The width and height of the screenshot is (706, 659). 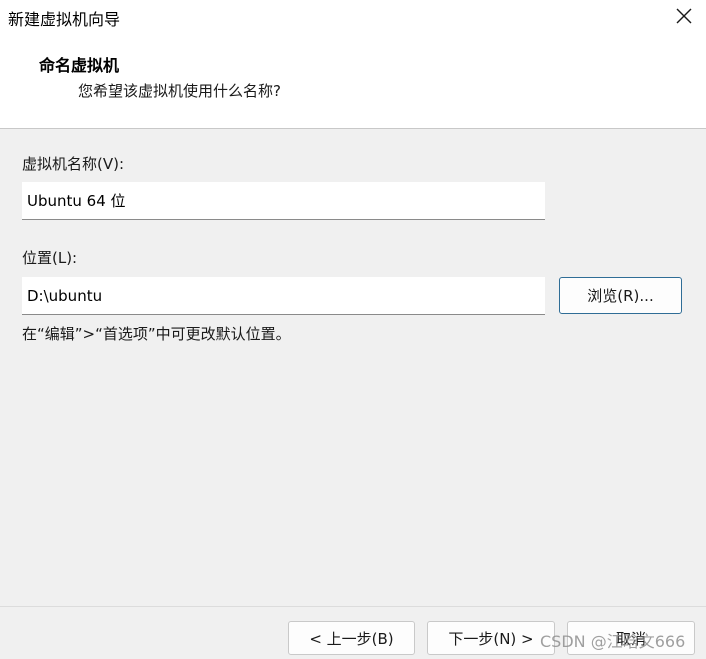 What do you see at coordinates (351, 638) in the screenshot?
I see `back-button: < 上一步(B)` at bounding box center [351, 638].